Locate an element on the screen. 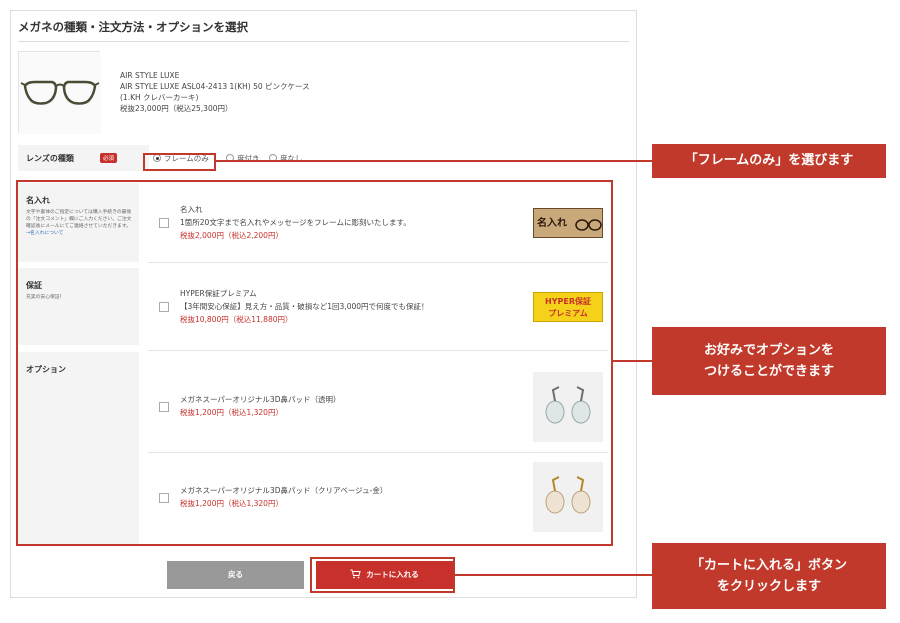 Image resolution: width=900 pixels, height=623 pixels. title-divider is located at coordinates (323, 41).